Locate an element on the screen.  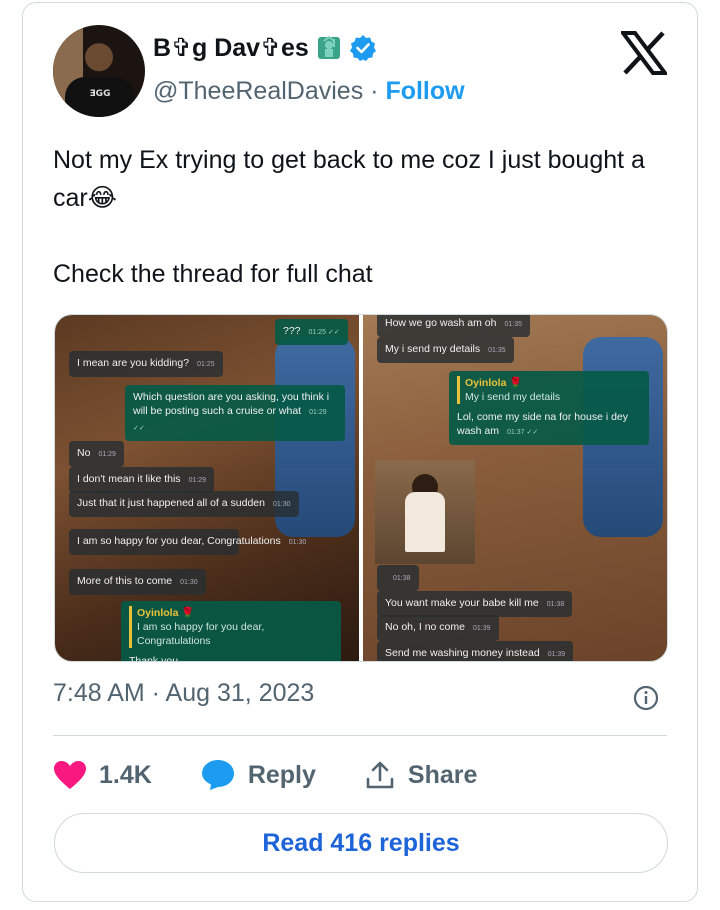
chat-message-text: I mean are you kidding? is located at coordinates (133, 363).